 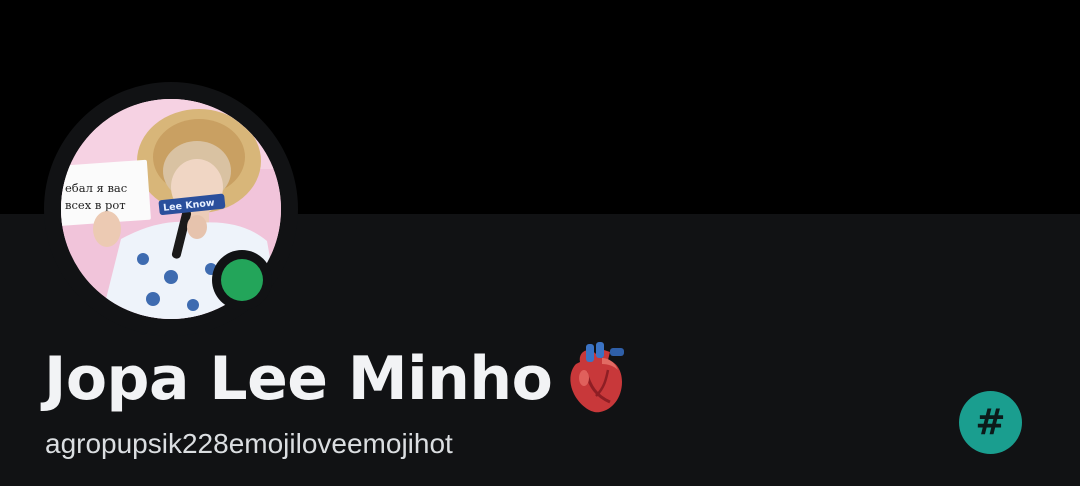 What do you see at coordinates (96, 188) in the screenshot?
I see `sign-line-1: ебал я вас` at bounding box center [96, 188].